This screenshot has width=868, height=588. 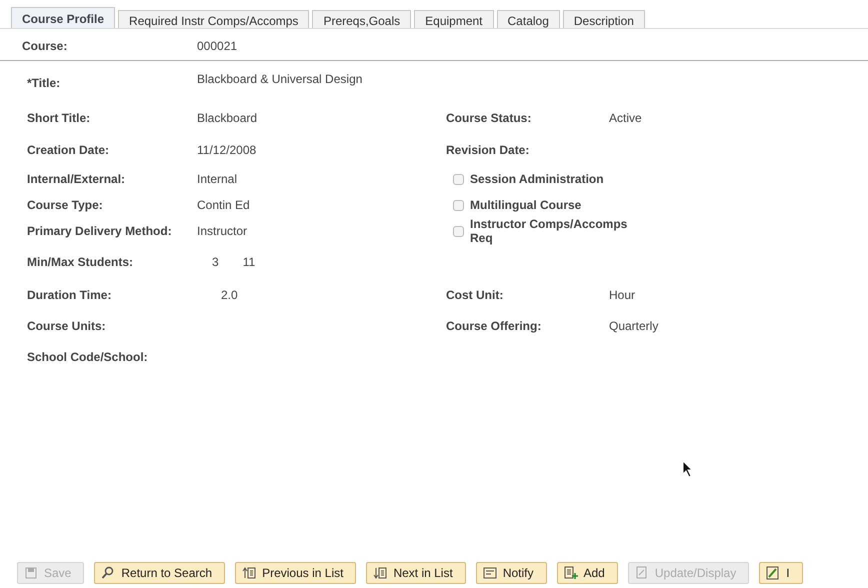 What do you see at coordinates (45, 46) in the screenshot?
I see `field-label: Course:` at bounding box center [45, 46].